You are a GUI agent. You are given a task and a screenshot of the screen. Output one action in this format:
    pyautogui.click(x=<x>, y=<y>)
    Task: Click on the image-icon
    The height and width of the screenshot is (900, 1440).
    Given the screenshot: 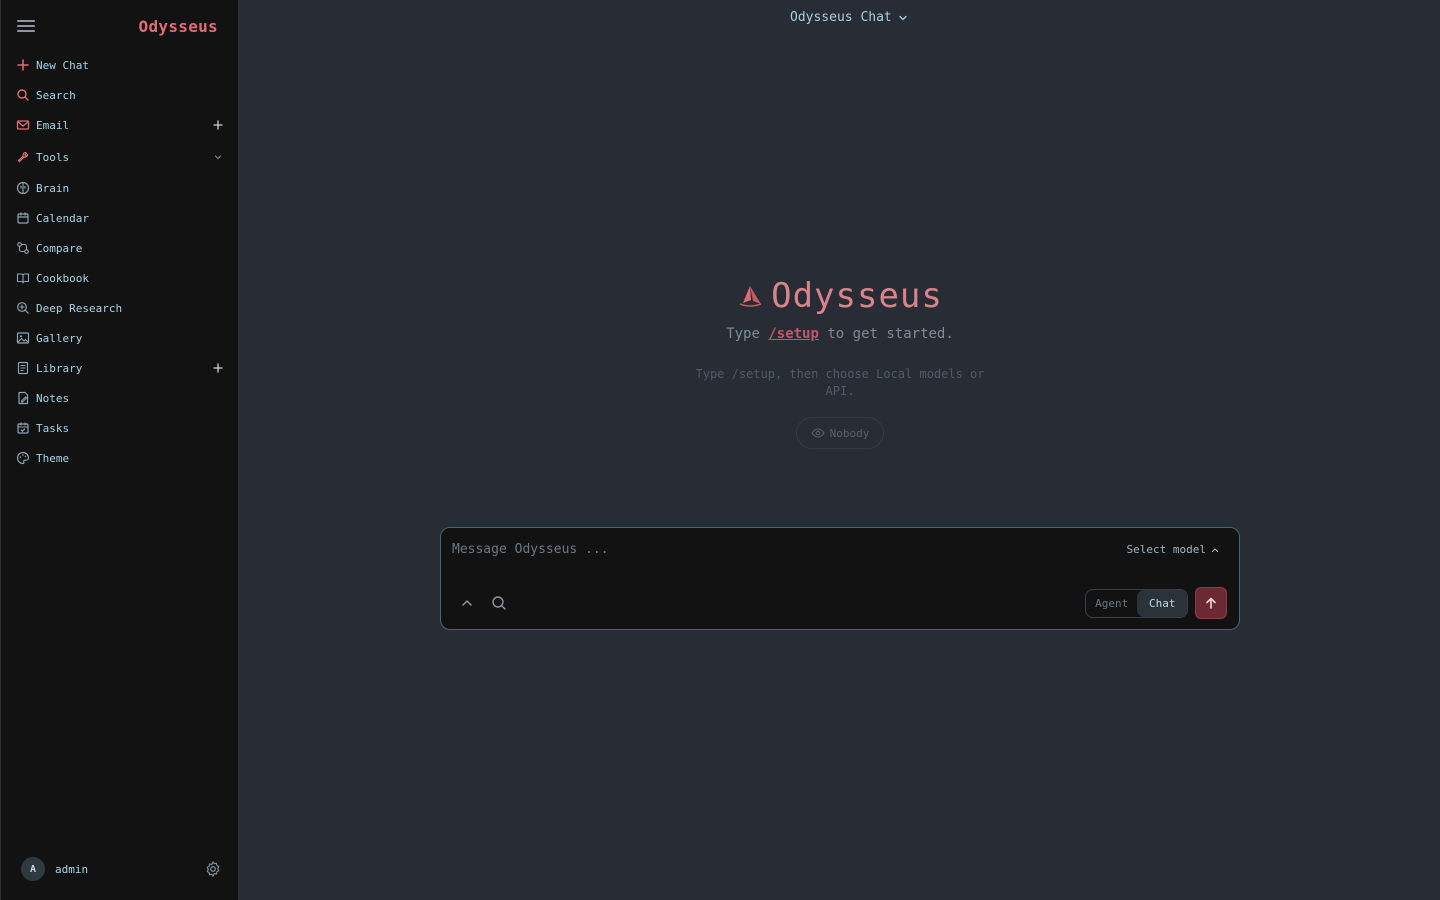 What is the action you would take?
    pyautogui.click(x=23, y=338)
    